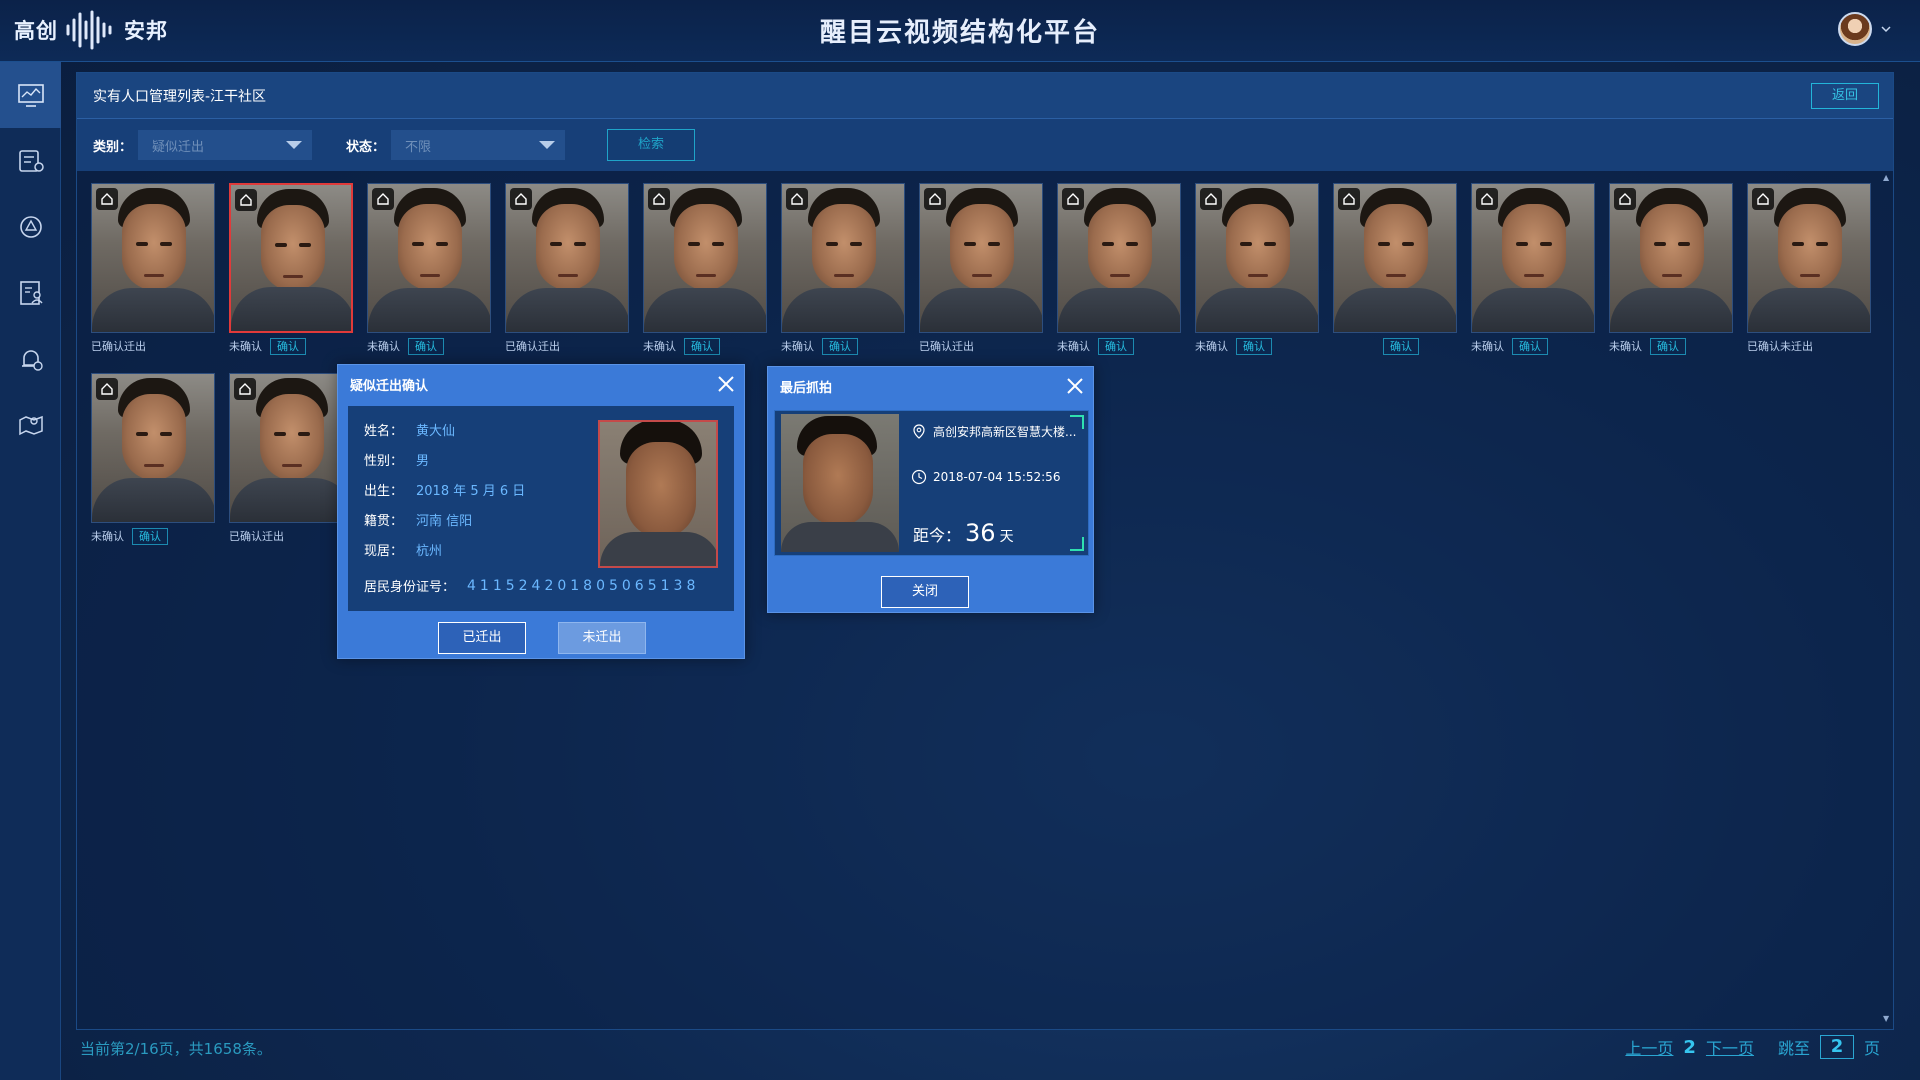 This screenshot has height=1080, width=1920. Describe the element at coordinates (30, 425) in the screenshot. I see `sidebar-item-map` at that location.